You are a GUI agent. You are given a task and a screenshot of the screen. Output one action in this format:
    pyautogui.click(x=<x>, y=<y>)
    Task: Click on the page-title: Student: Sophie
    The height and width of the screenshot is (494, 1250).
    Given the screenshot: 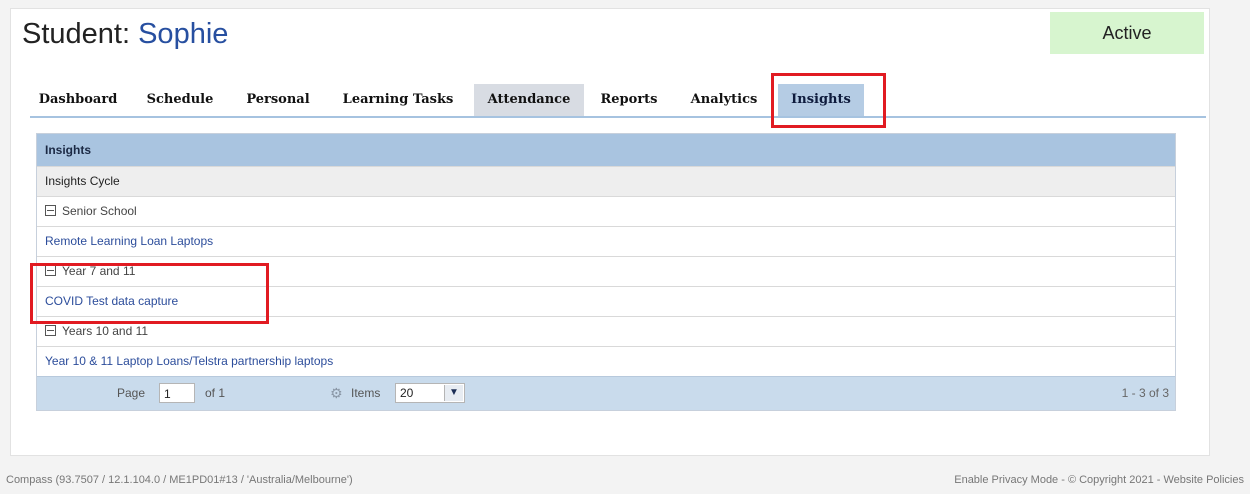 What is the action you would take?
    pyautogui.click(x=125, y=34)
    